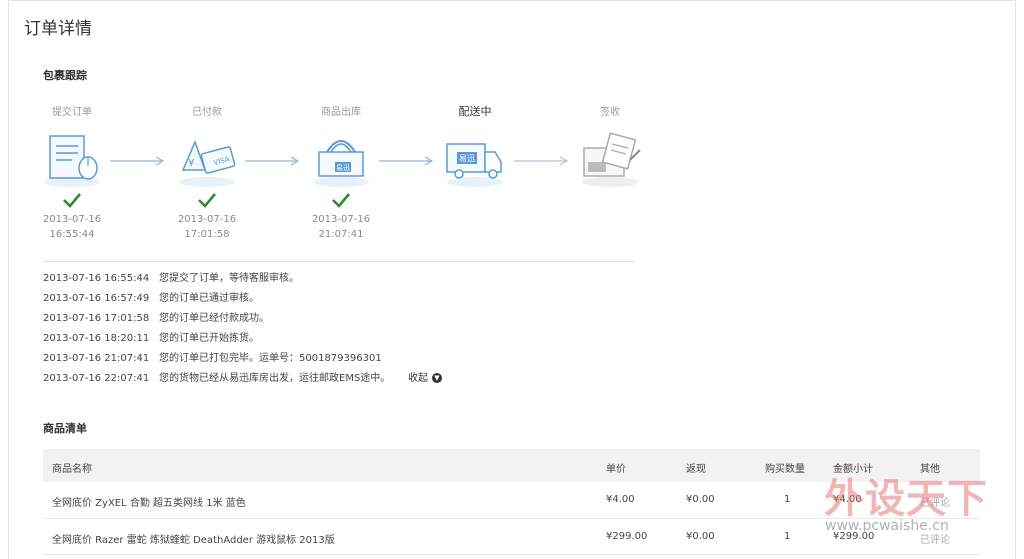  What do you see at coordinates (207, 234) in the screenshot?
I see `step-clock: 17:01:58` at bounding box center [207, 234].